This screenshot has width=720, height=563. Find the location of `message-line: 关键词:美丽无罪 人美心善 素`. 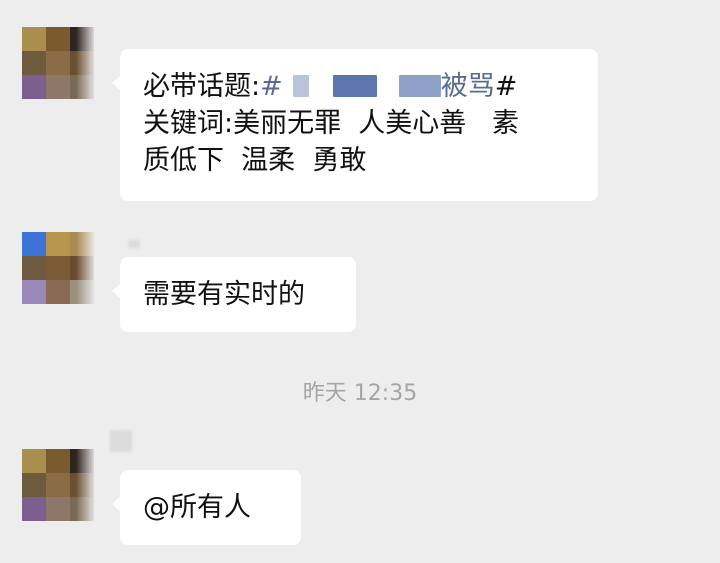

message-line: 关键词:美丽无罪 人美心善 素 is located at coordinates (331, 123).